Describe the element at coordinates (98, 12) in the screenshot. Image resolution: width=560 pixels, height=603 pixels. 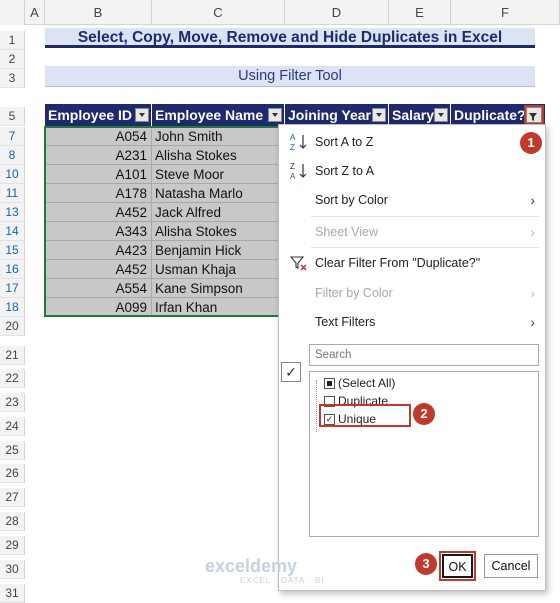
I see `column-b-header: B` at that location.